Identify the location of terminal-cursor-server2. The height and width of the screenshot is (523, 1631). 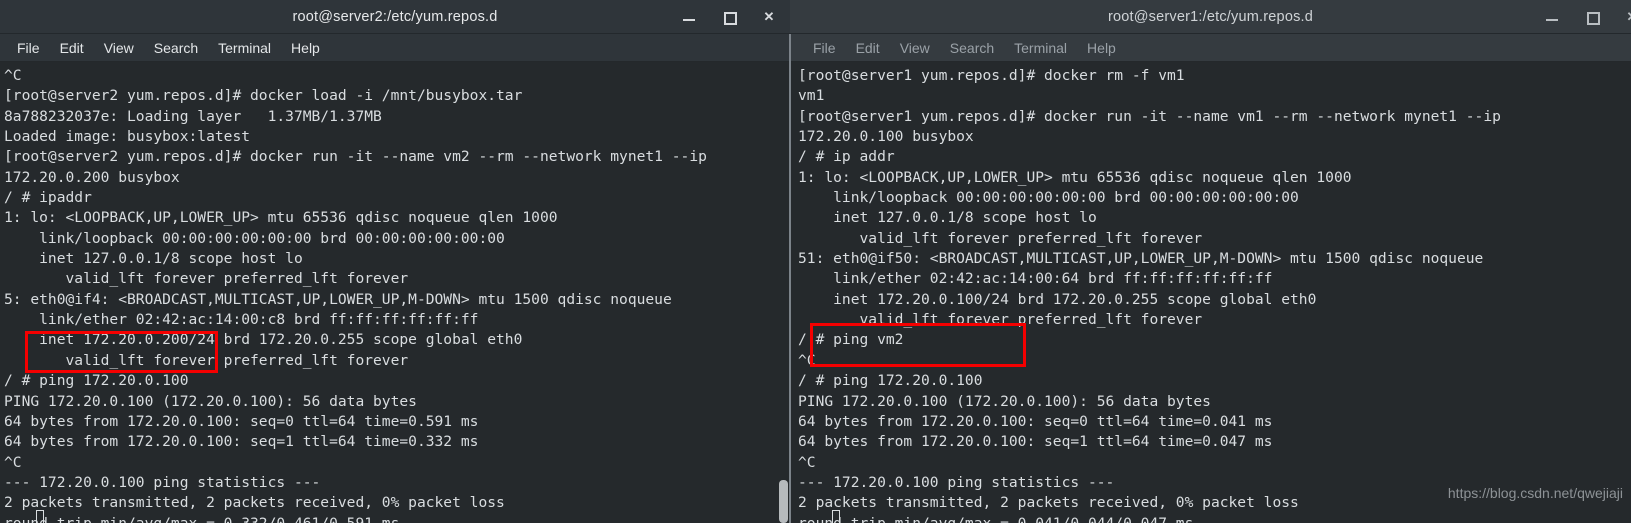
(40, 516).